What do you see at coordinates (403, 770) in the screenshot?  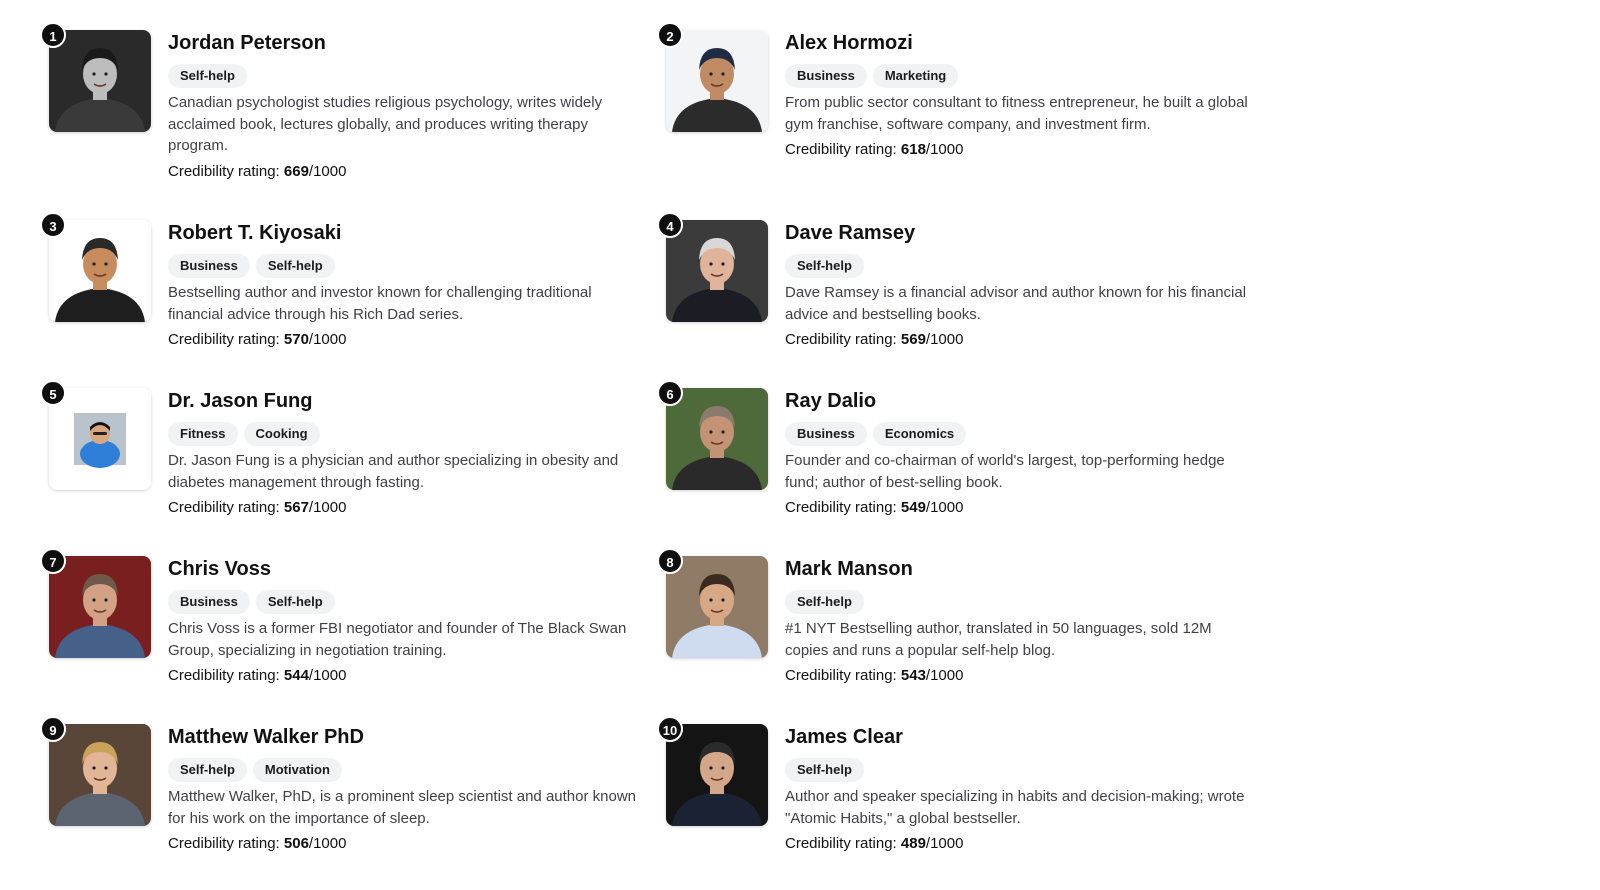 I see `tag-list: Self-help Motivation` at bounding box center [403, 770].